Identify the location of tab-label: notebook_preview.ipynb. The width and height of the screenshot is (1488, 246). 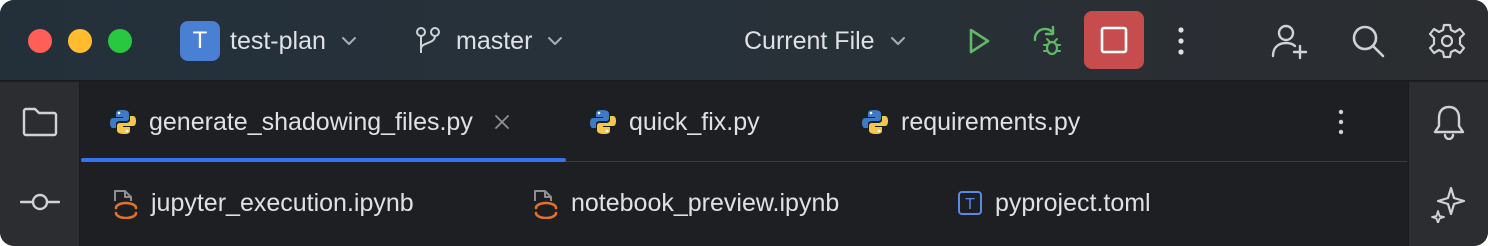
(705, 202).